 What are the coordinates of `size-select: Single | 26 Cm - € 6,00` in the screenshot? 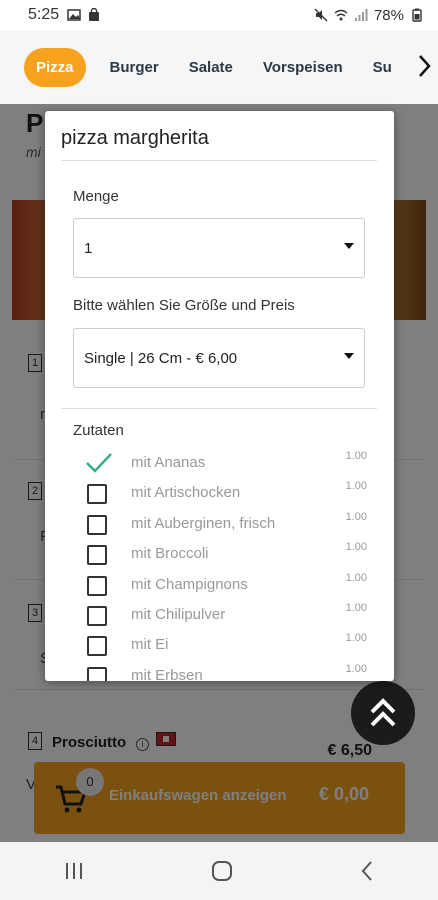 It's located at (219, 358).